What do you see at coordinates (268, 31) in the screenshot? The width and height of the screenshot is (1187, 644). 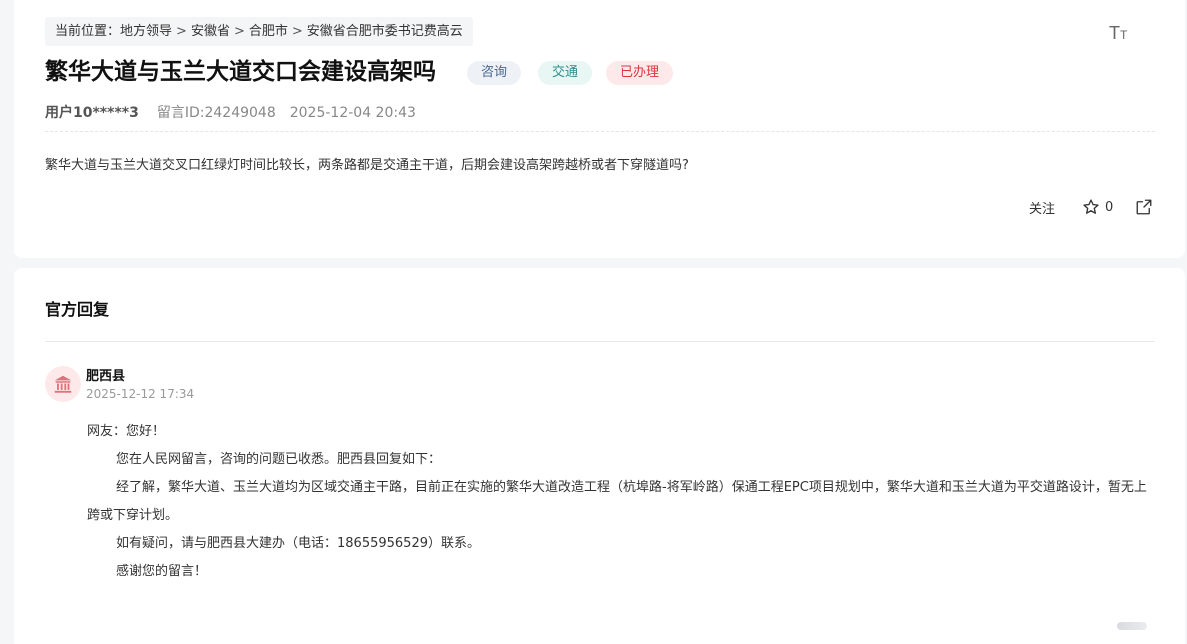 I see `breadcrumb-item-city: 合肥市` at bounding box center [268, 31].